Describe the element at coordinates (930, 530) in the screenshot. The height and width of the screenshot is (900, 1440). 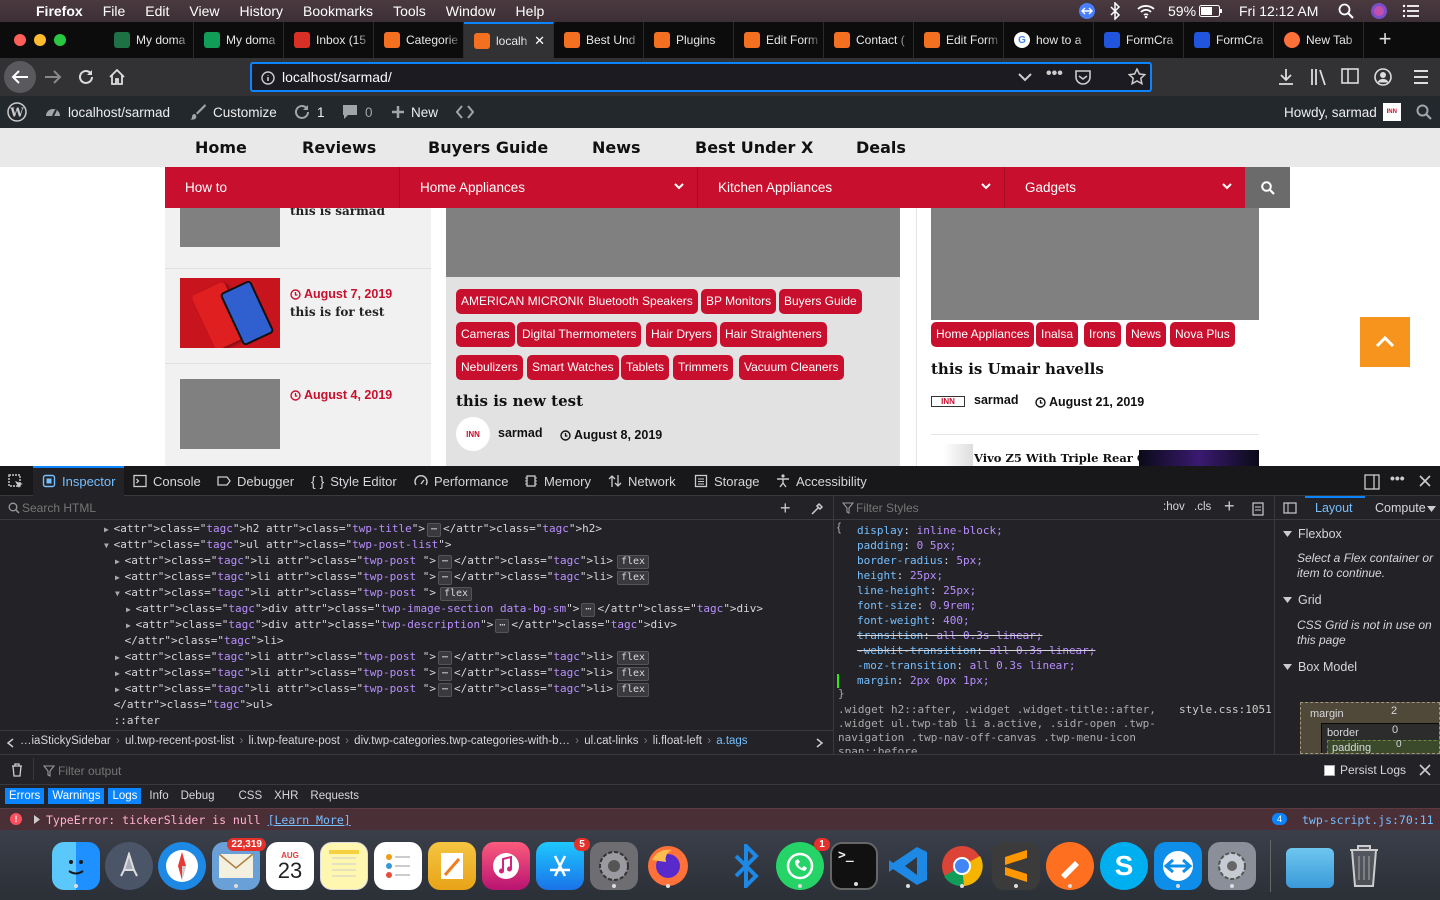
I see `css-declaration: display: inline-block;` at that location.